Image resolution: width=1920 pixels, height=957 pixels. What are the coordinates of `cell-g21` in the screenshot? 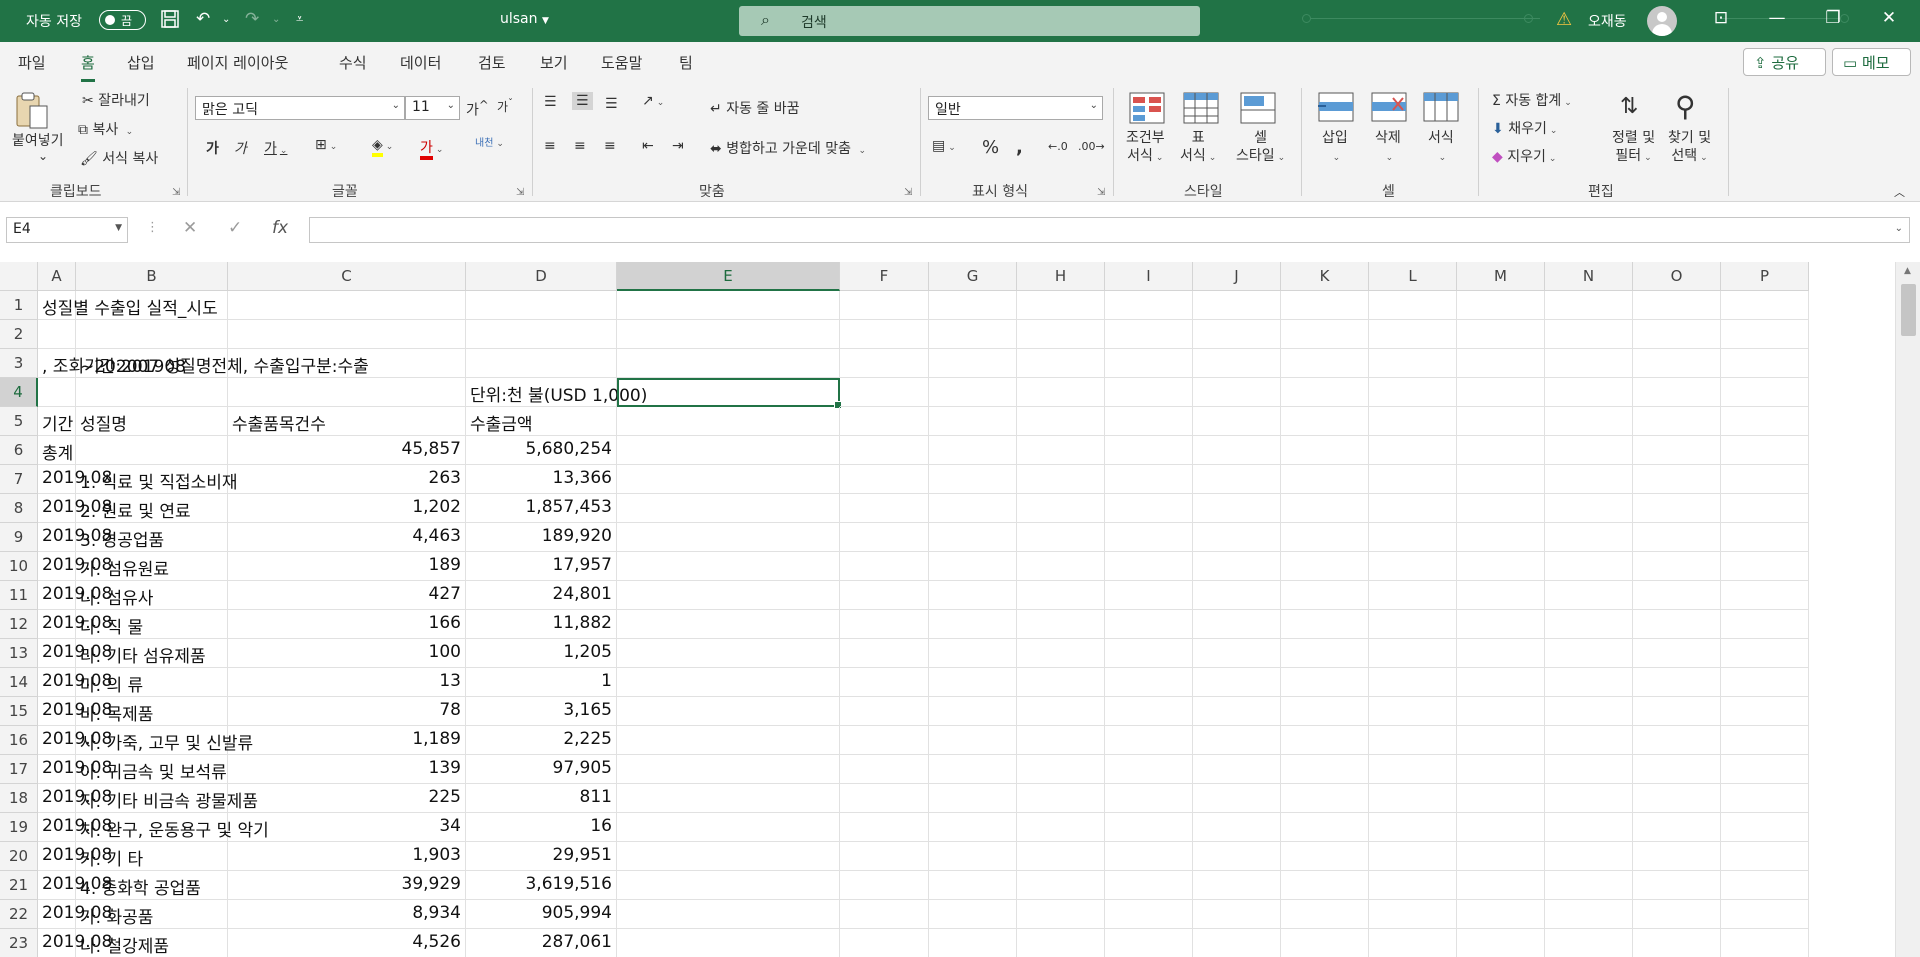 It's located at (973, 885).